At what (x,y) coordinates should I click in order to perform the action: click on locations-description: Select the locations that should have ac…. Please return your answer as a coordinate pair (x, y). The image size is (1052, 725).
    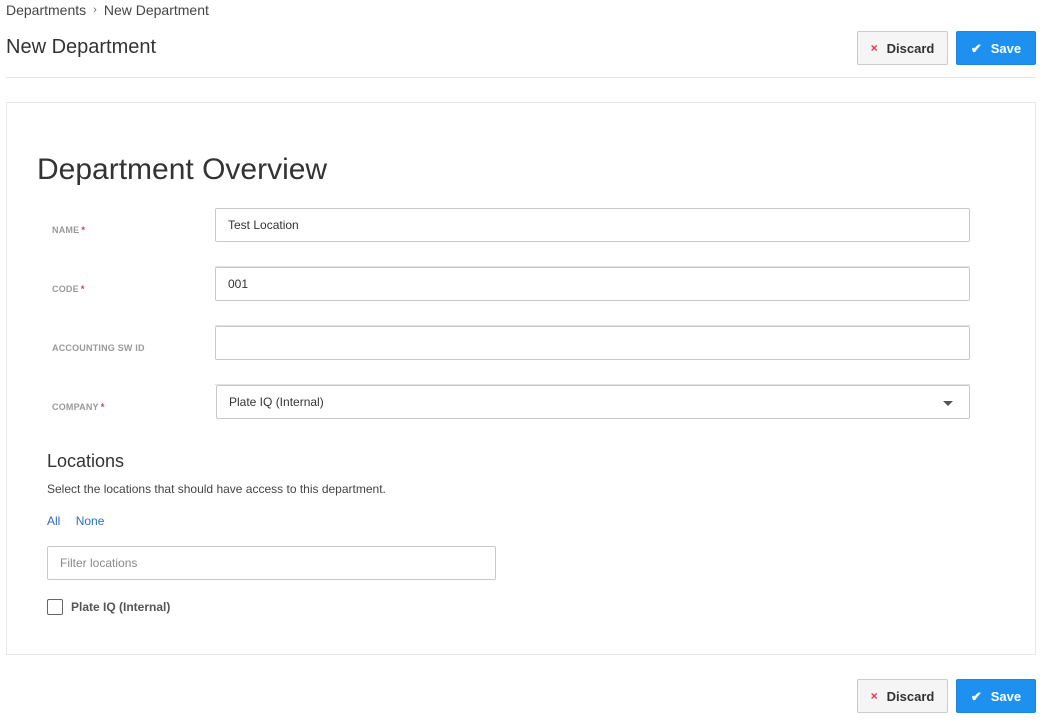
    Looking at the image, I should click on (216, 489).